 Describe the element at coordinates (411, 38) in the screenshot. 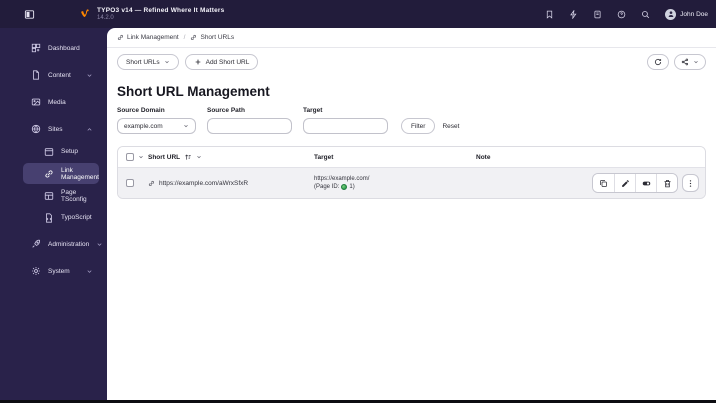

I see `breadcrumb: Link Management / Short URLs` at that location.